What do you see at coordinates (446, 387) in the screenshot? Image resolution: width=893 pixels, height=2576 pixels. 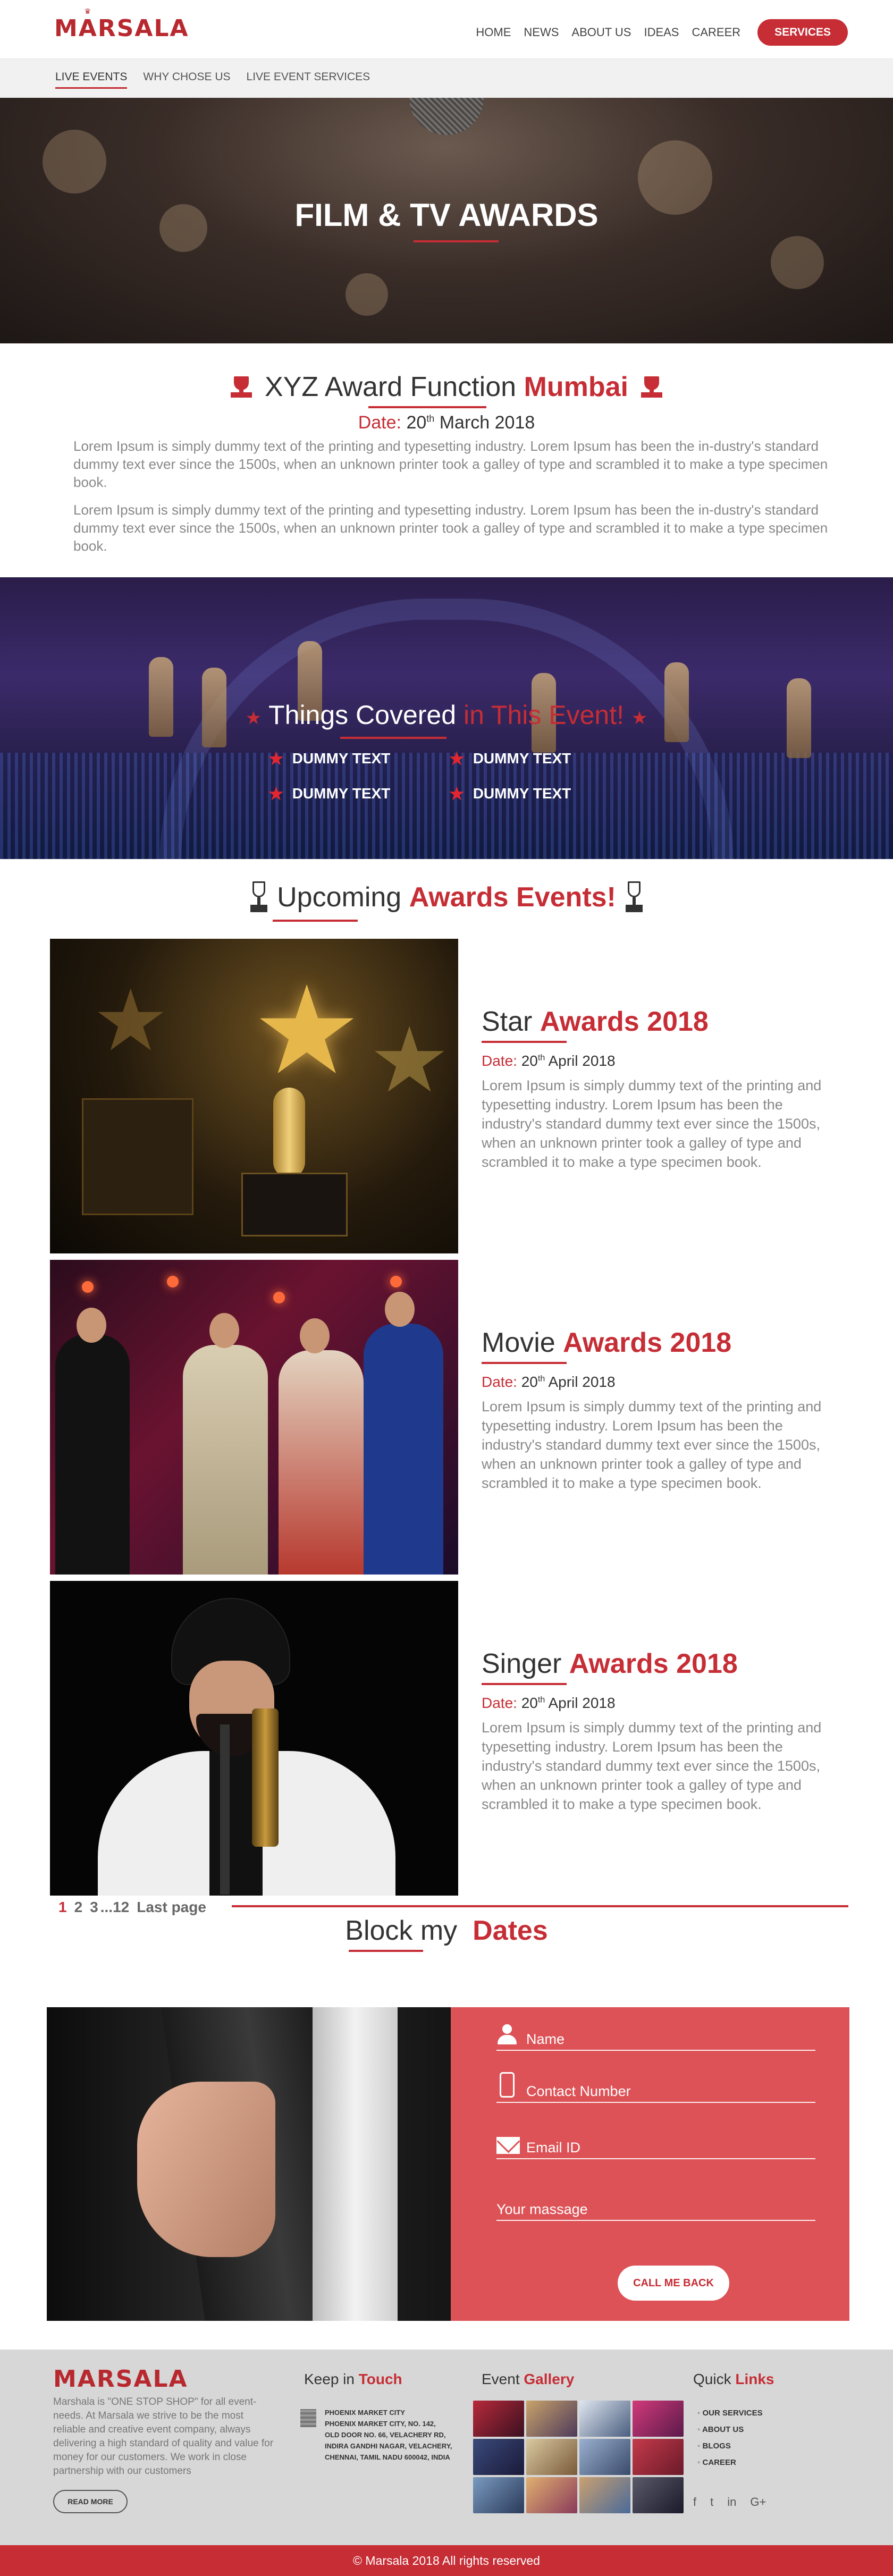 I see `intro-title: XYZ Award Function Mumbai` at bounding box center [446, 387].